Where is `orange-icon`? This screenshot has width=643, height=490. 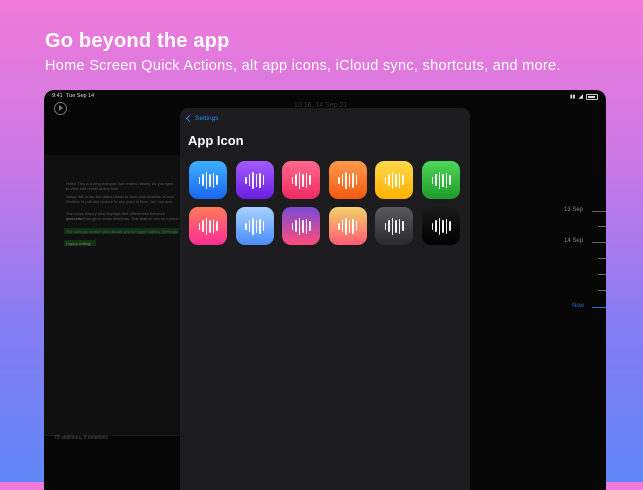
orange-icon is located at coordinates (347, 180).